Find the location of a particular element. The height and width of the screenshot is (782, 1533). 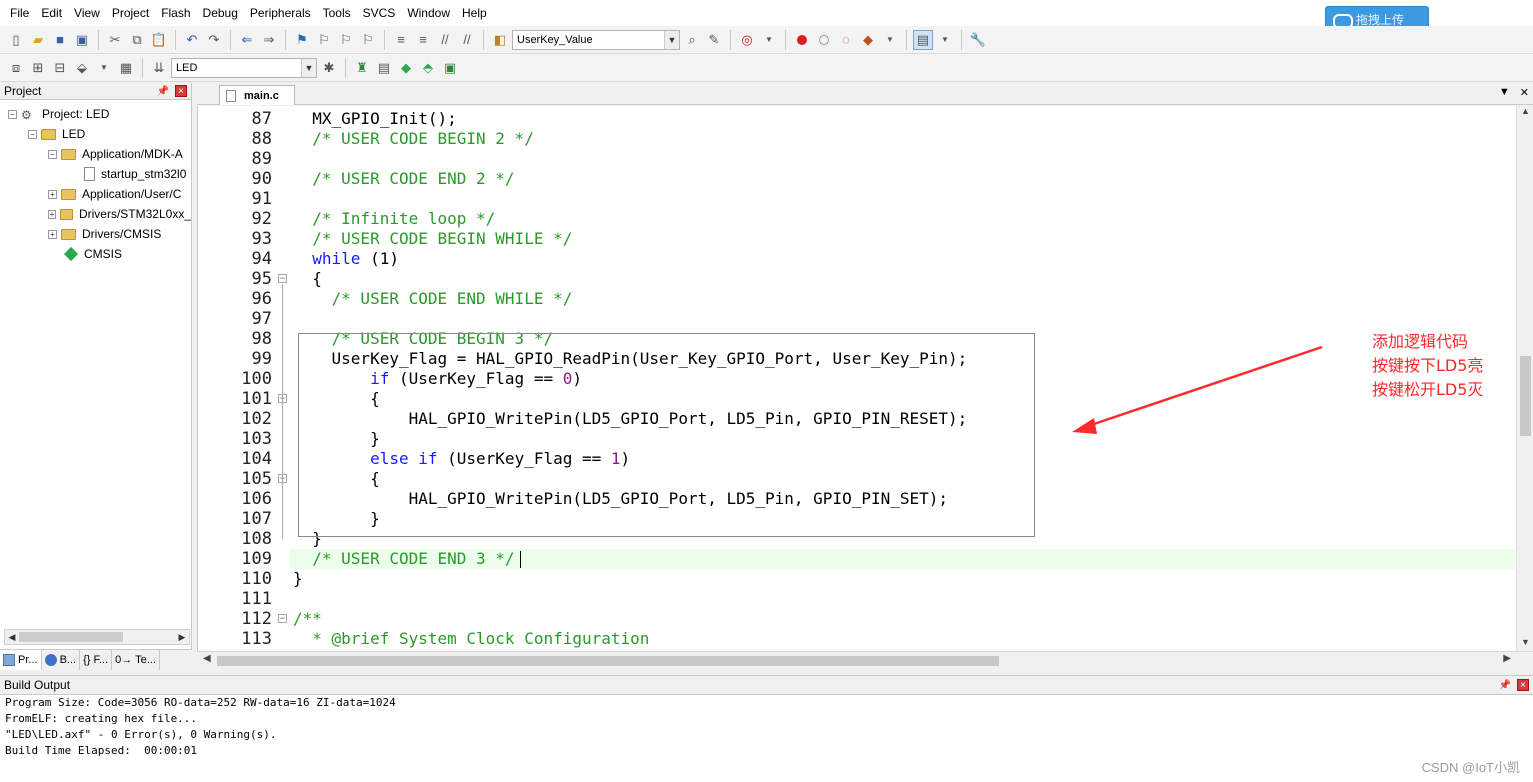

scroll-up-icon: ▲ is located at coordinates (1525, 113).